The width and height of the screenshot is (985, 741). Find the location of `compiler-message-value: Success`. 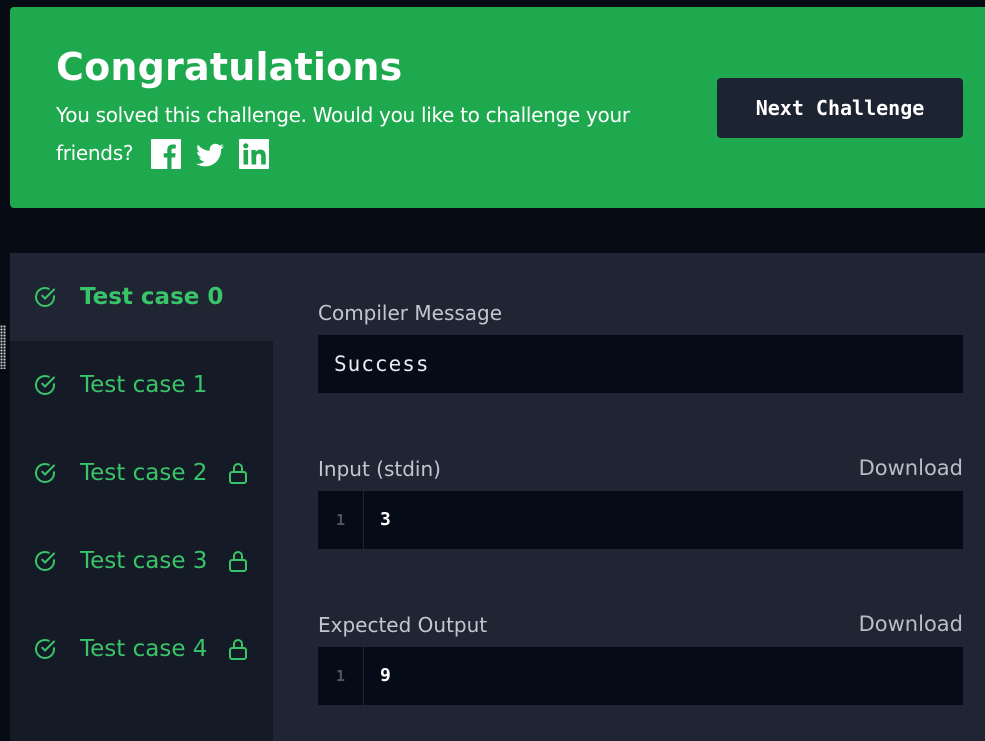

compiler-message-value: Success is located at coordinates (382, 364).